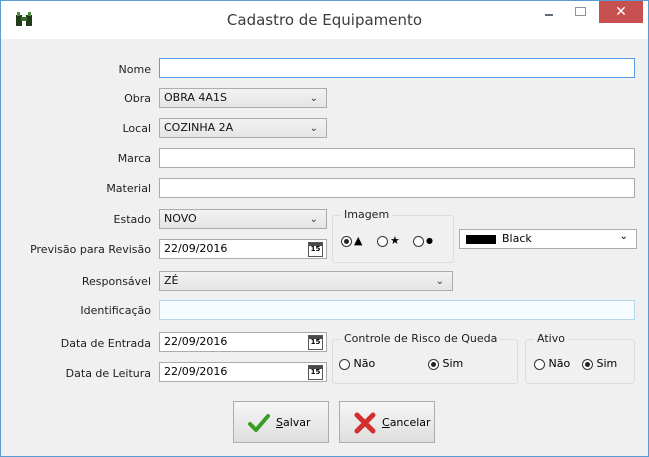 The height and width of the screenshot is (457, 649). Describe the element at coordinates (134, 69) in the screenshot. I see `nome-label: Nome` at that location.